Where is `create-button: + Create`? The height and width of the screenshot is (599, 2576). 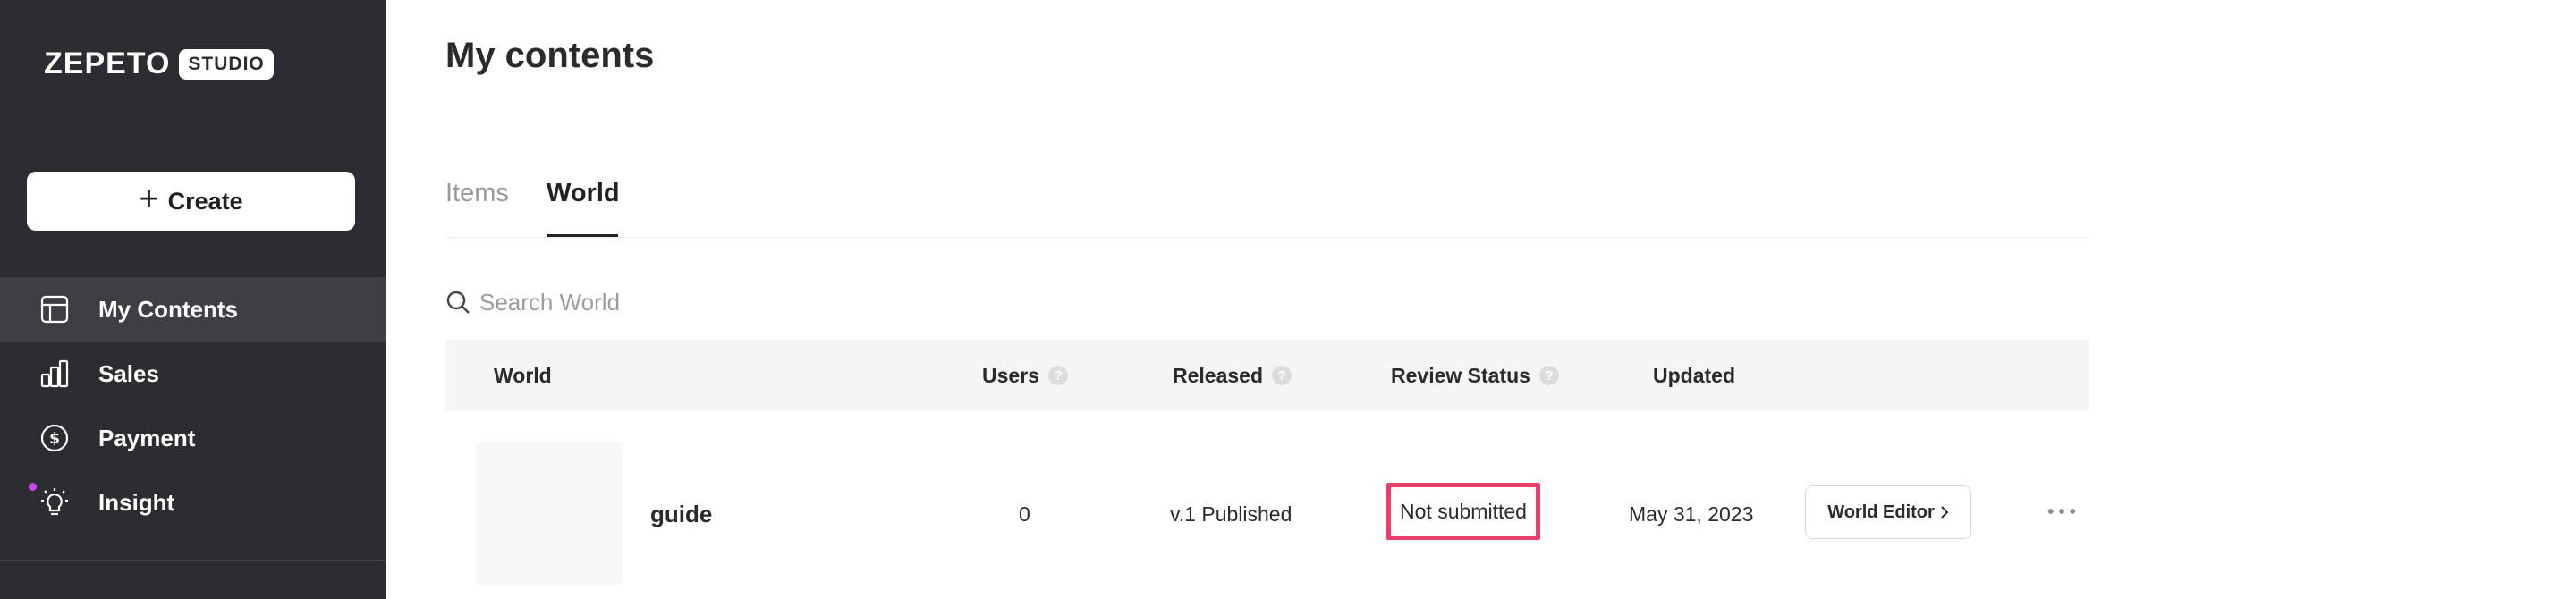 create-button: + Create is located at coordinates (191, 201).